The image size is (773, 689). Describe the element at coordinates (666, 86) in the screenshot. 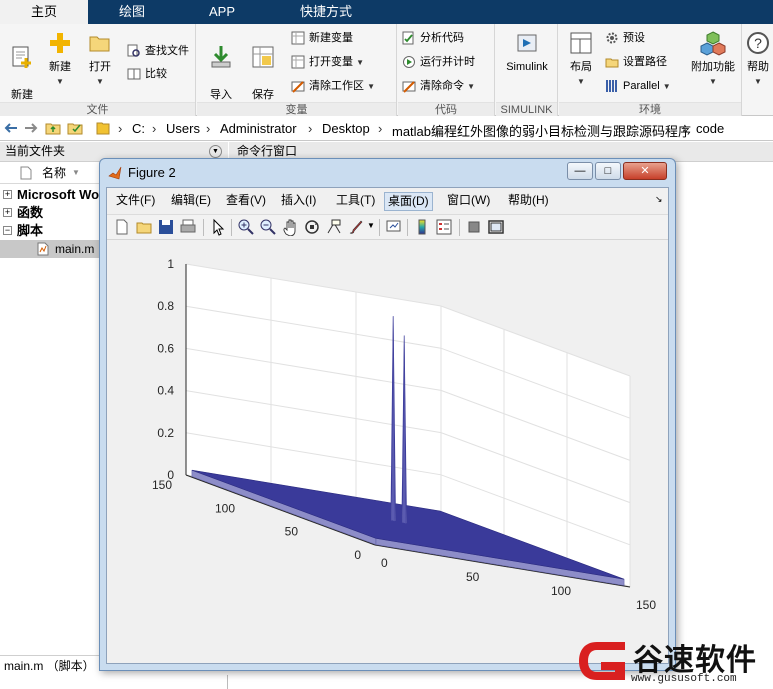

I see `parallel-caret-icon: ▼` at that location.